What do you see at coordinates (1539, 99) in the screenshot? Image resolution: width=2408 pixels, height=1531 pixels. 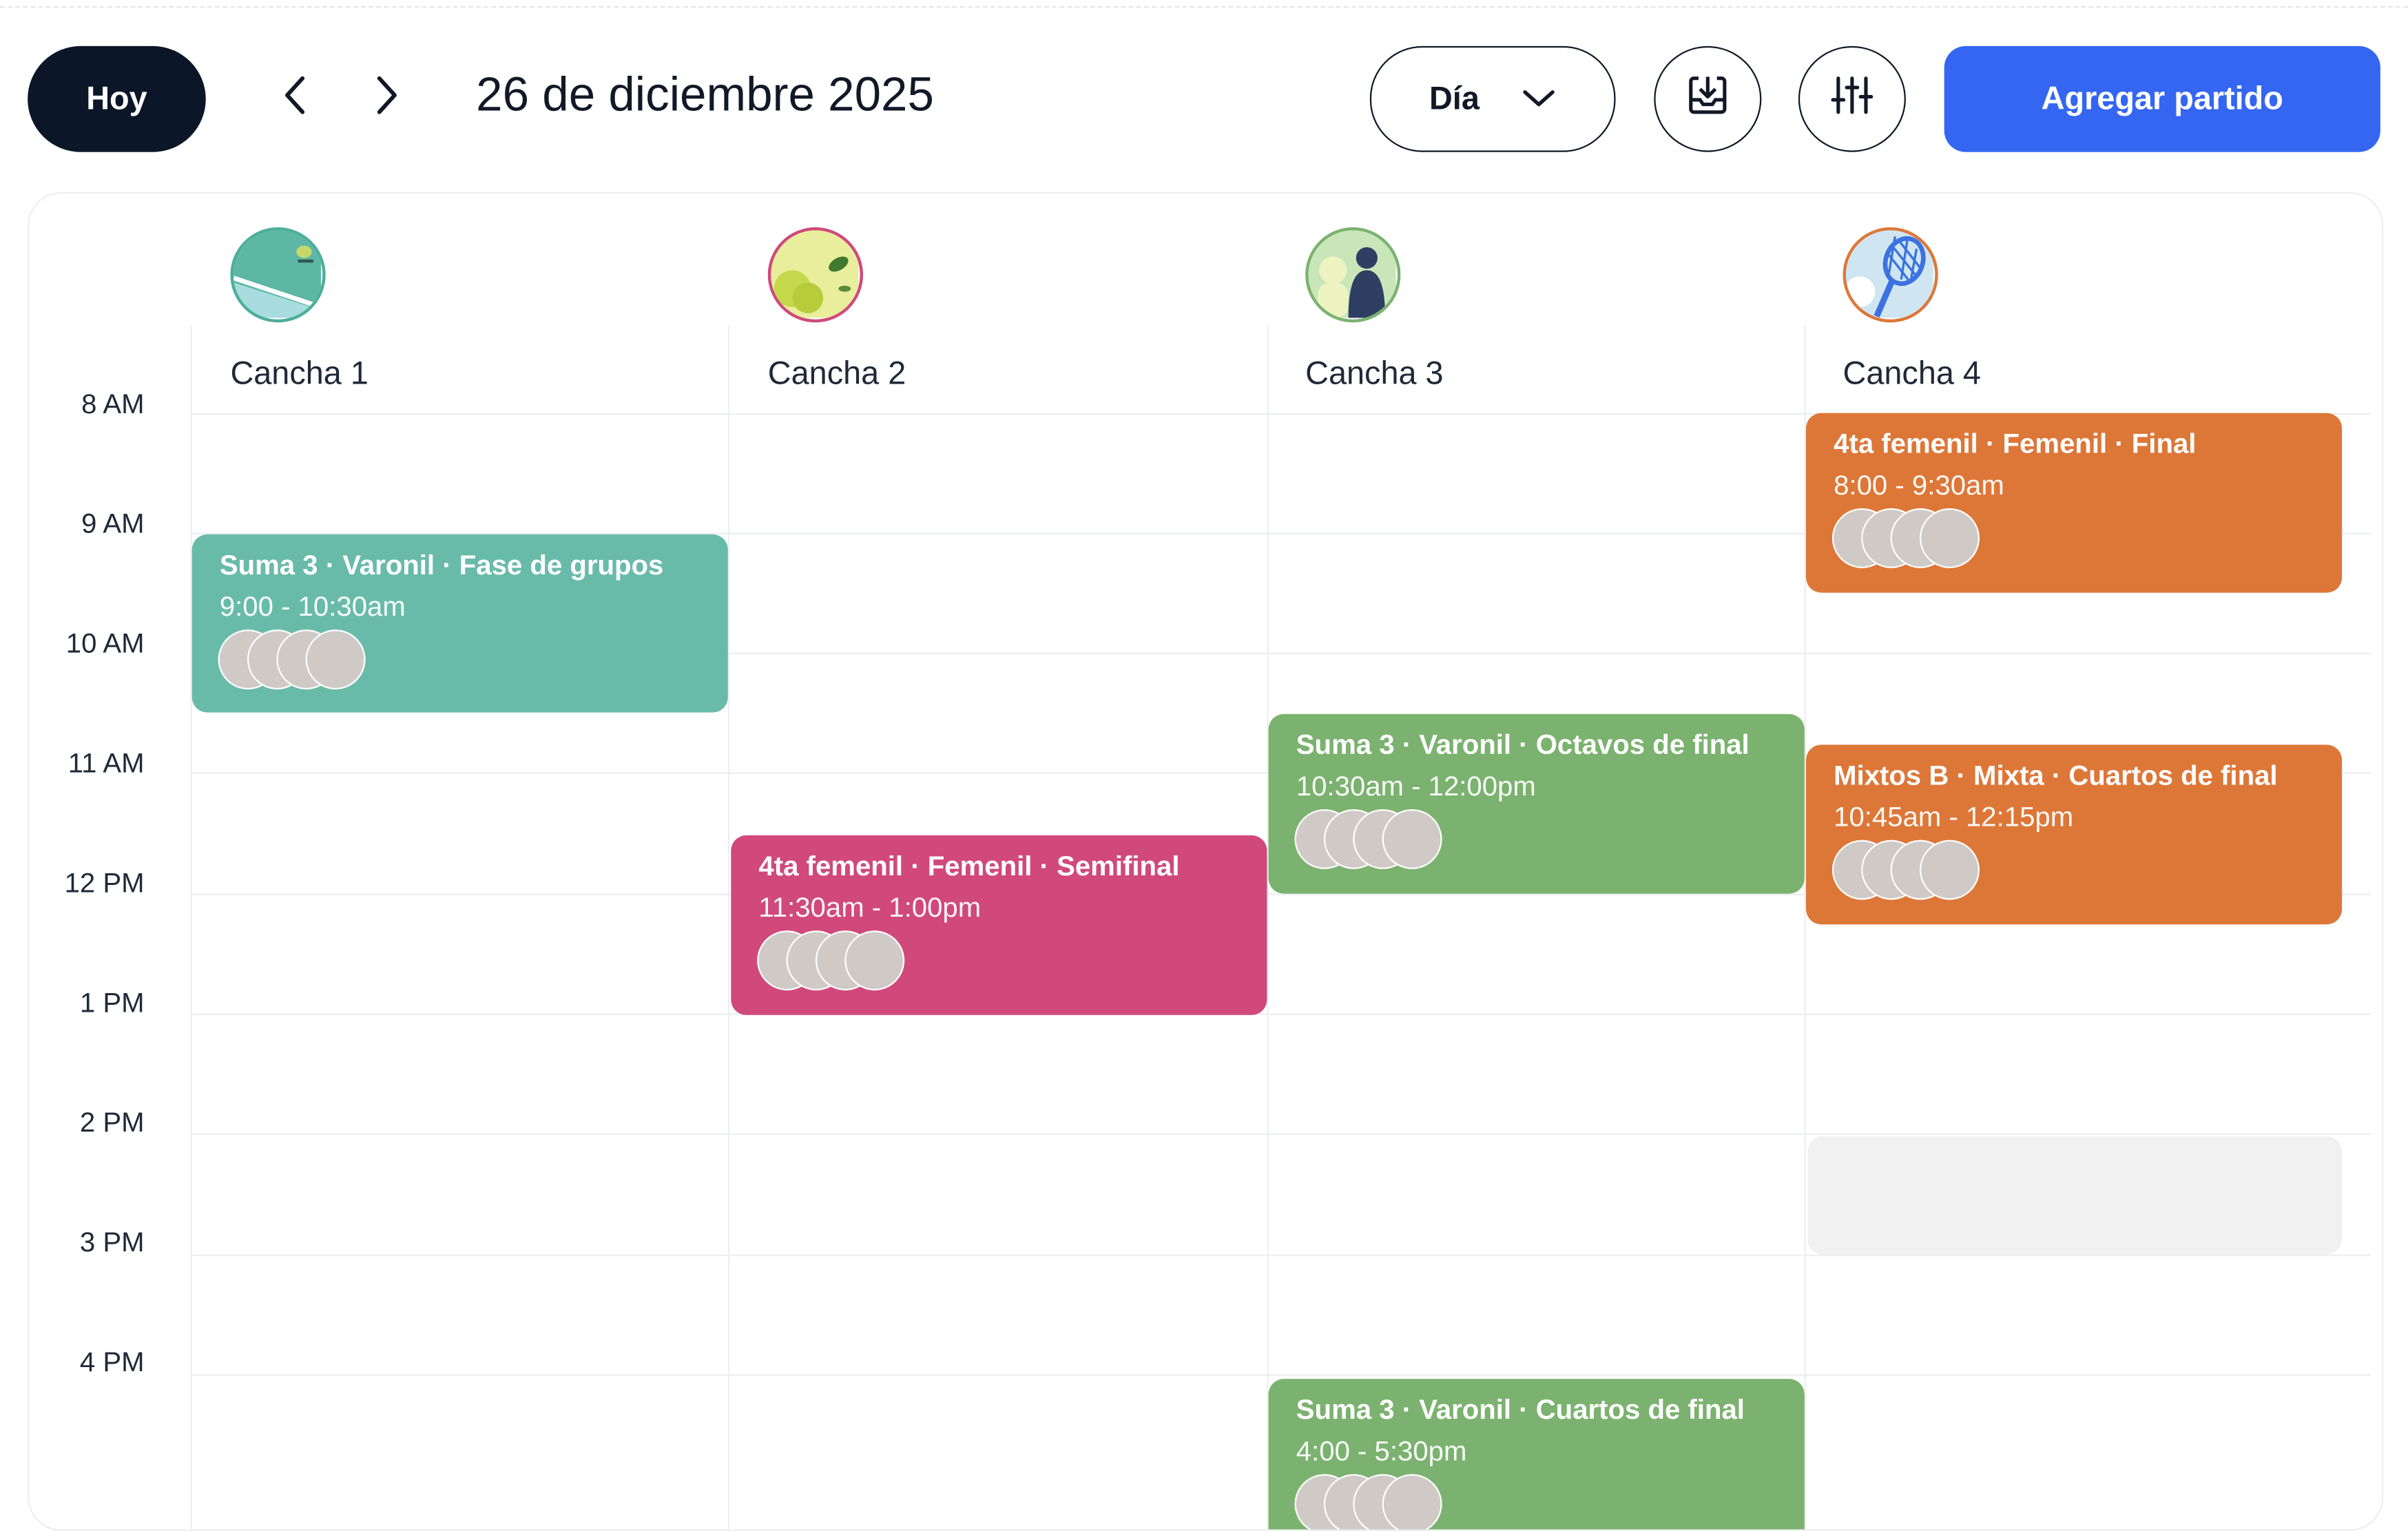 I see `chevron-down-icon` at bounding box center [1539, 99].